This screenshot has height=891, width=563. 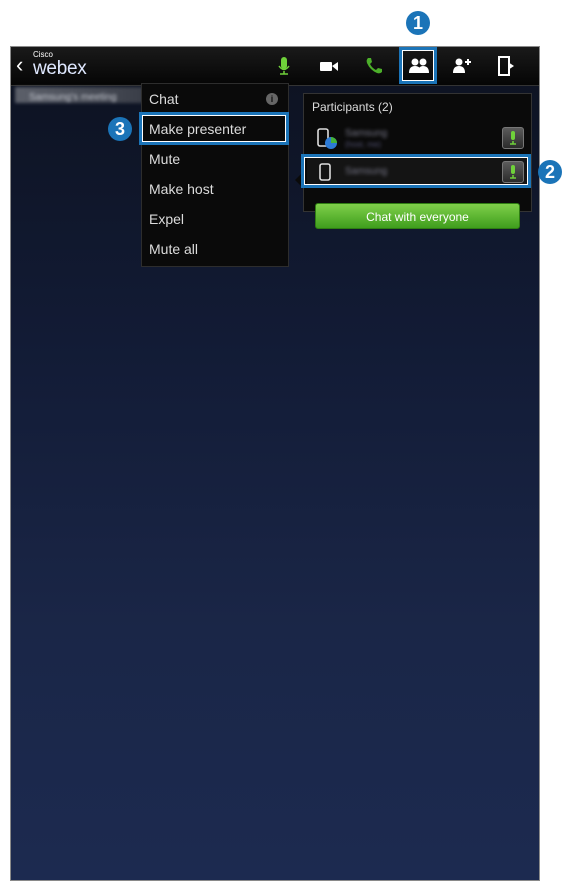 What do you see at coordinates (215, 219) in the screenshot?
I see `menu-item-expel: Expel` at bounding box center [215, 219].